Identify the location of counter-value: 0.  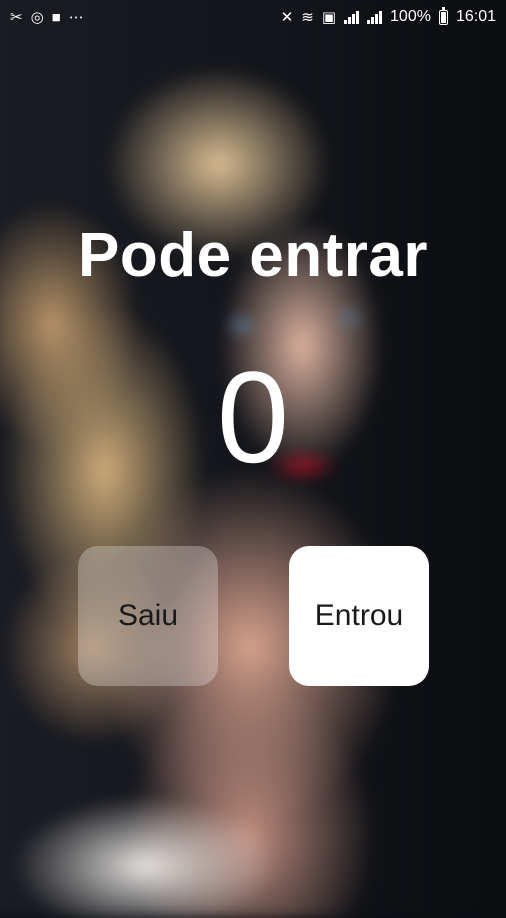
(253, 417).